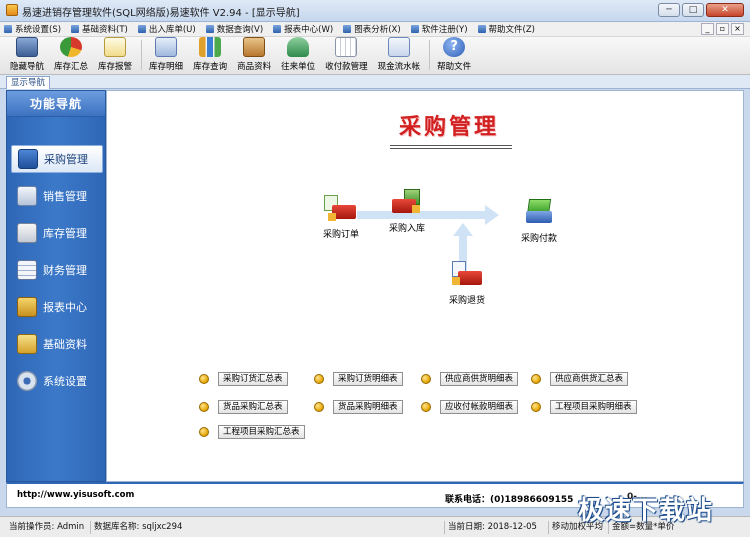  What do you see at coordinates (105, 30) in the screenshot?
I see `menu-label: 基础资料(T)` at bounding box center [105, 30].